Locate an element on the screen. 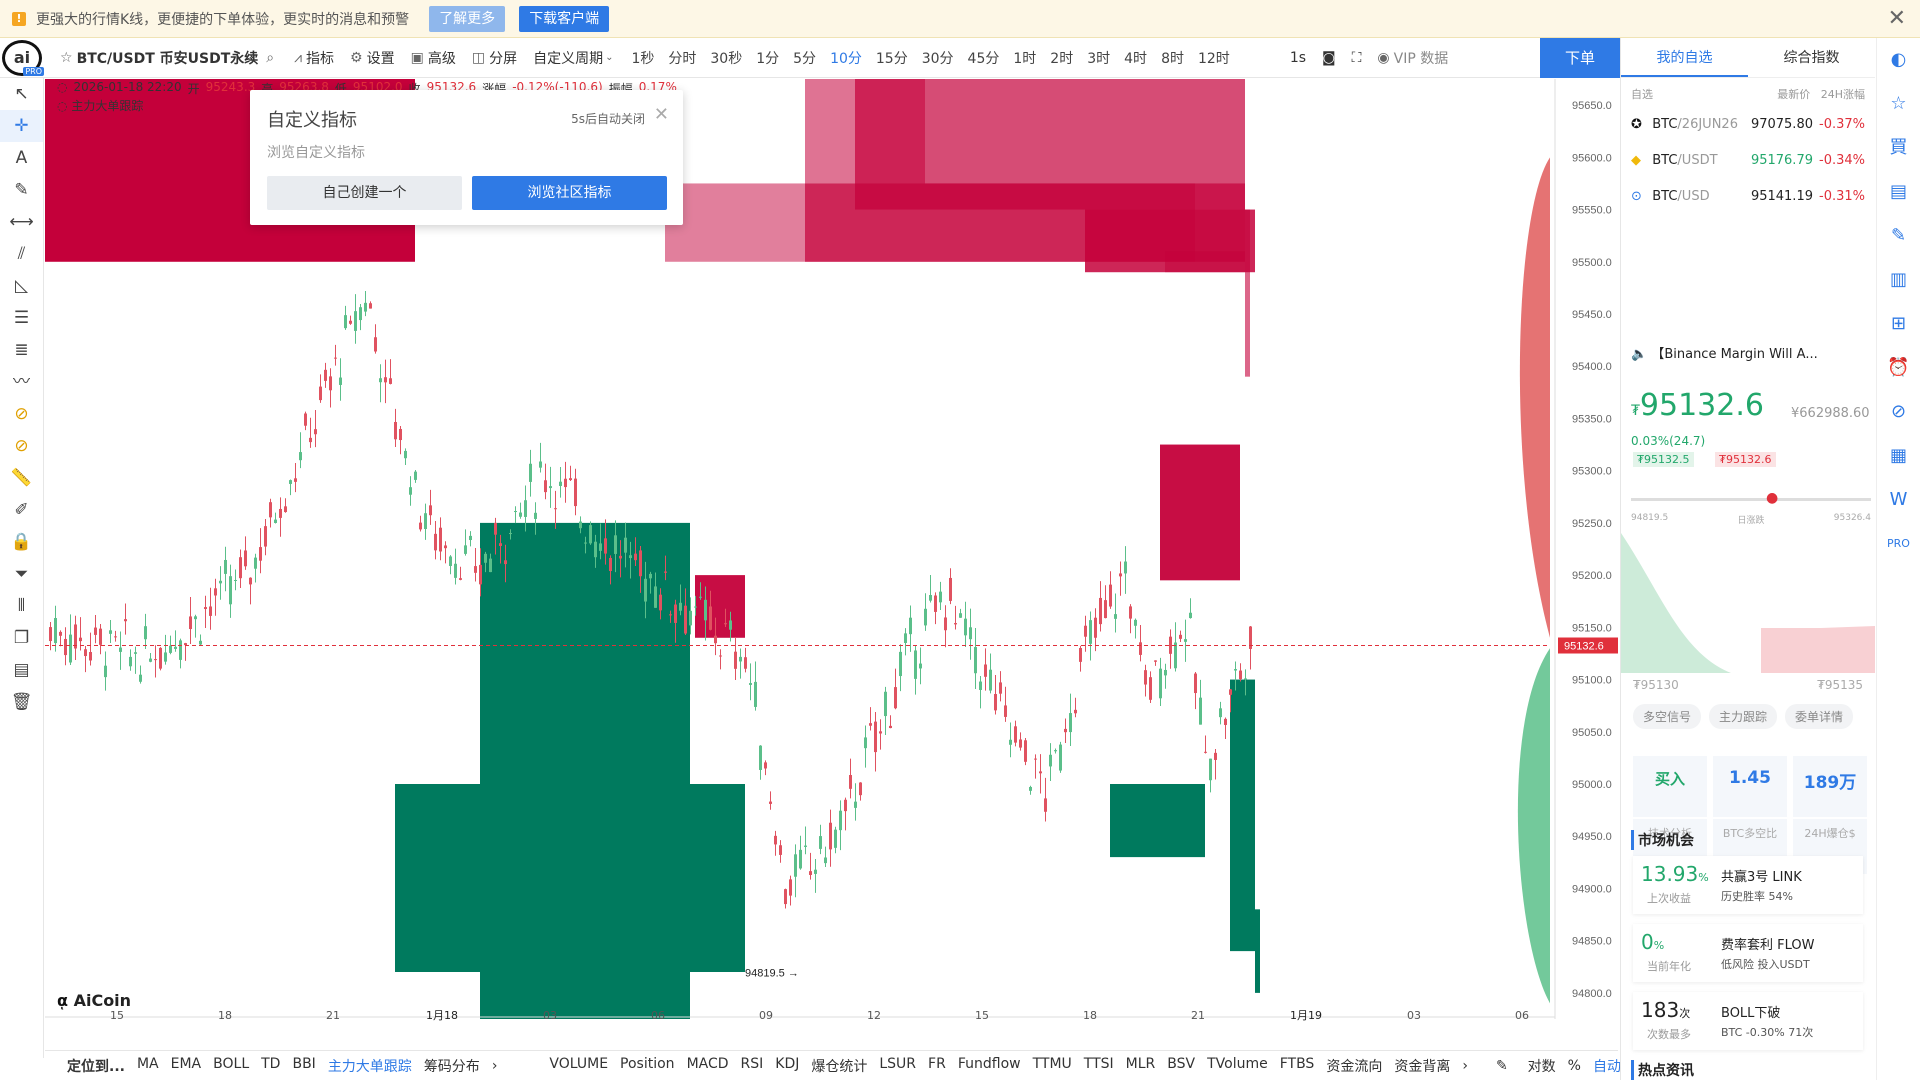  angle-icon: ◺ is located at coordinates (21, 286).